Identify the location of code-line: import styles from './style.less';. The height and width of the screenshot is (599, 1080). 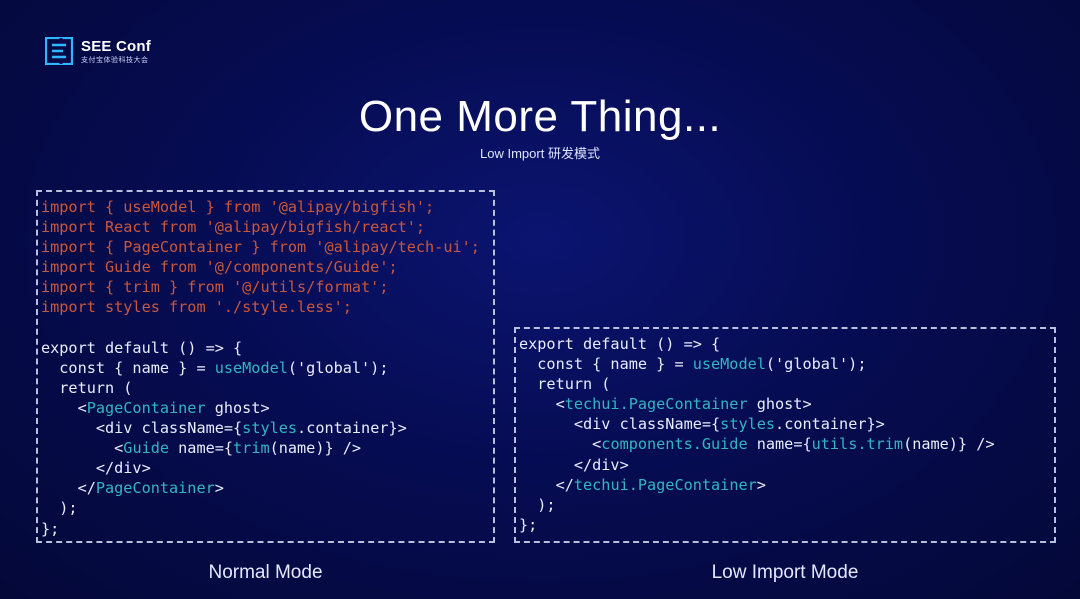
(196, 307).